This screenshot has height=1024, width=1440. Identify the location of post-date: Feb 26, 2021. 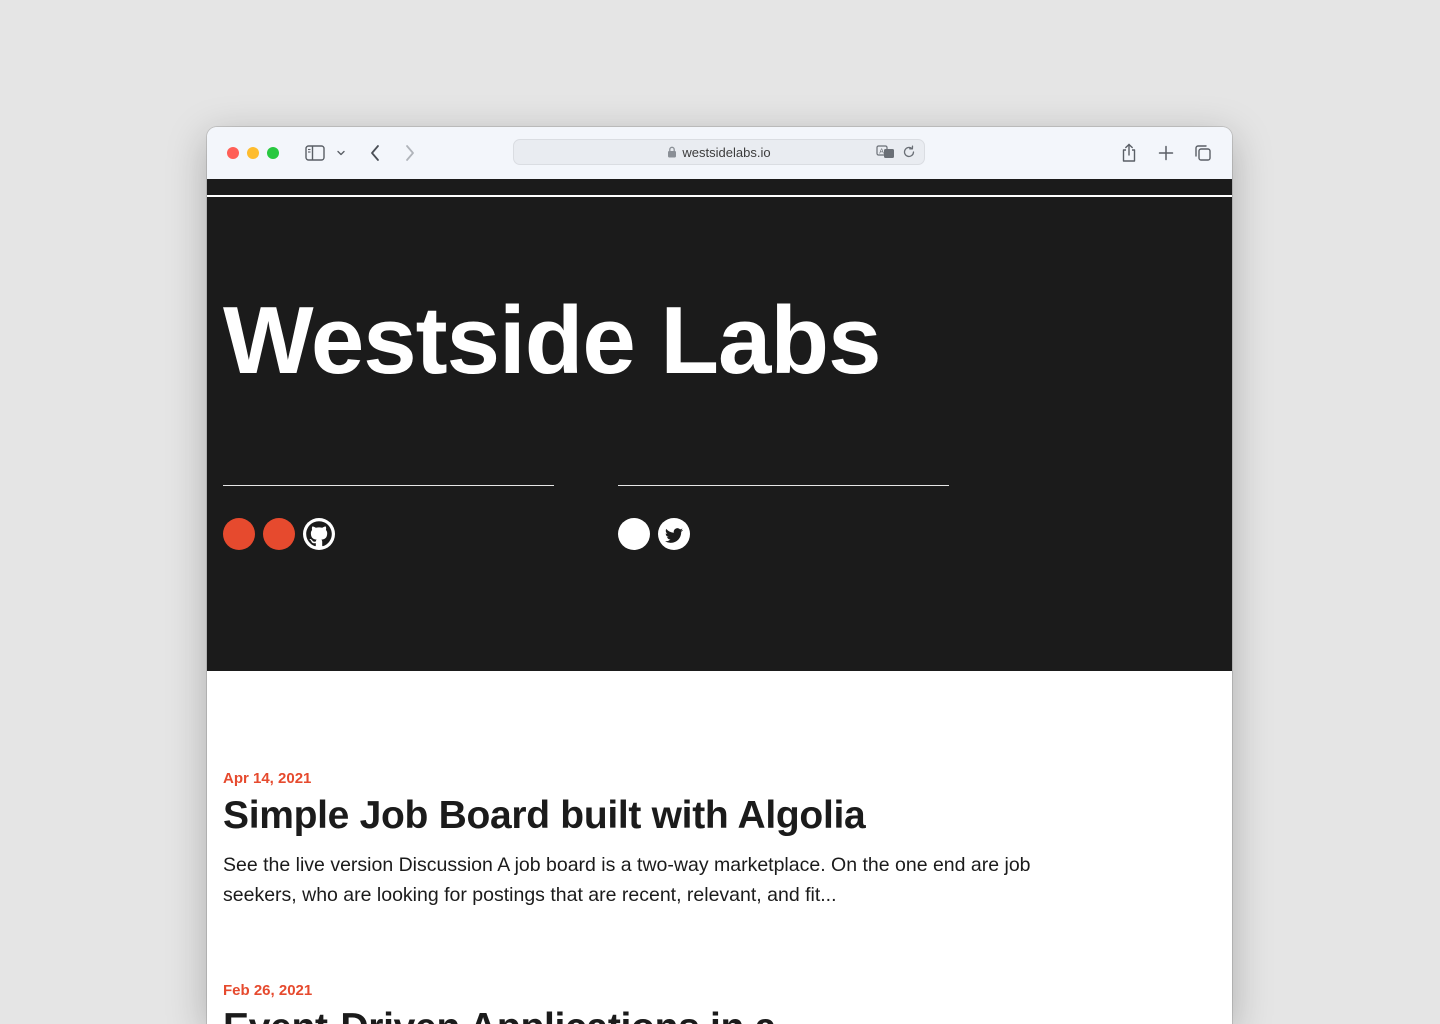
(268, 990).